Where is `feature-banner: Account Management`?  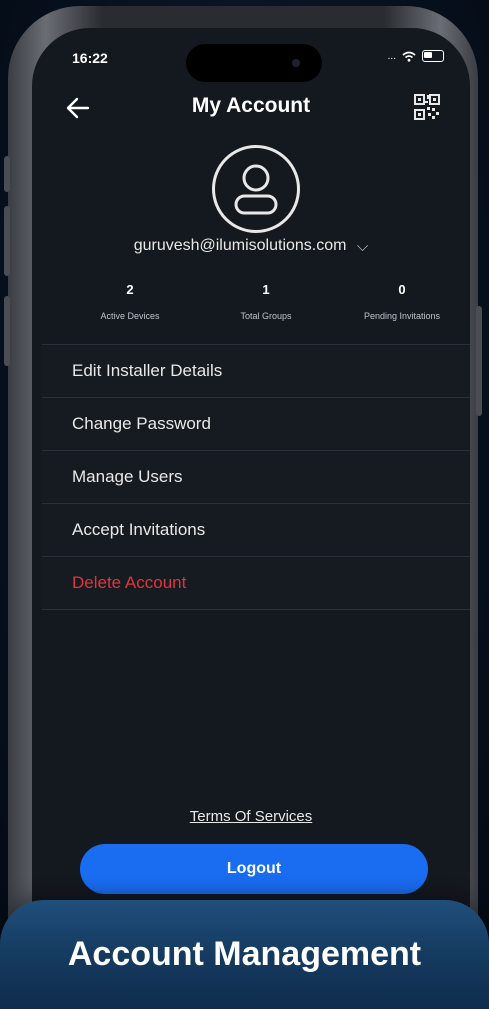 feature-banner: Account Management is located at coordinates (244, 954).